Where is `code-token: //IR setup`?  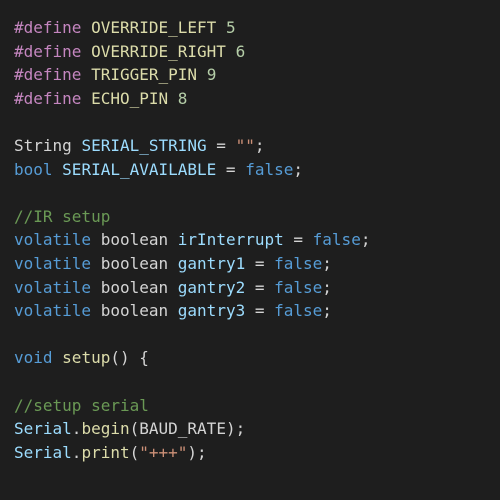 code-token: //IR setup is located at coordinates (62, 216).